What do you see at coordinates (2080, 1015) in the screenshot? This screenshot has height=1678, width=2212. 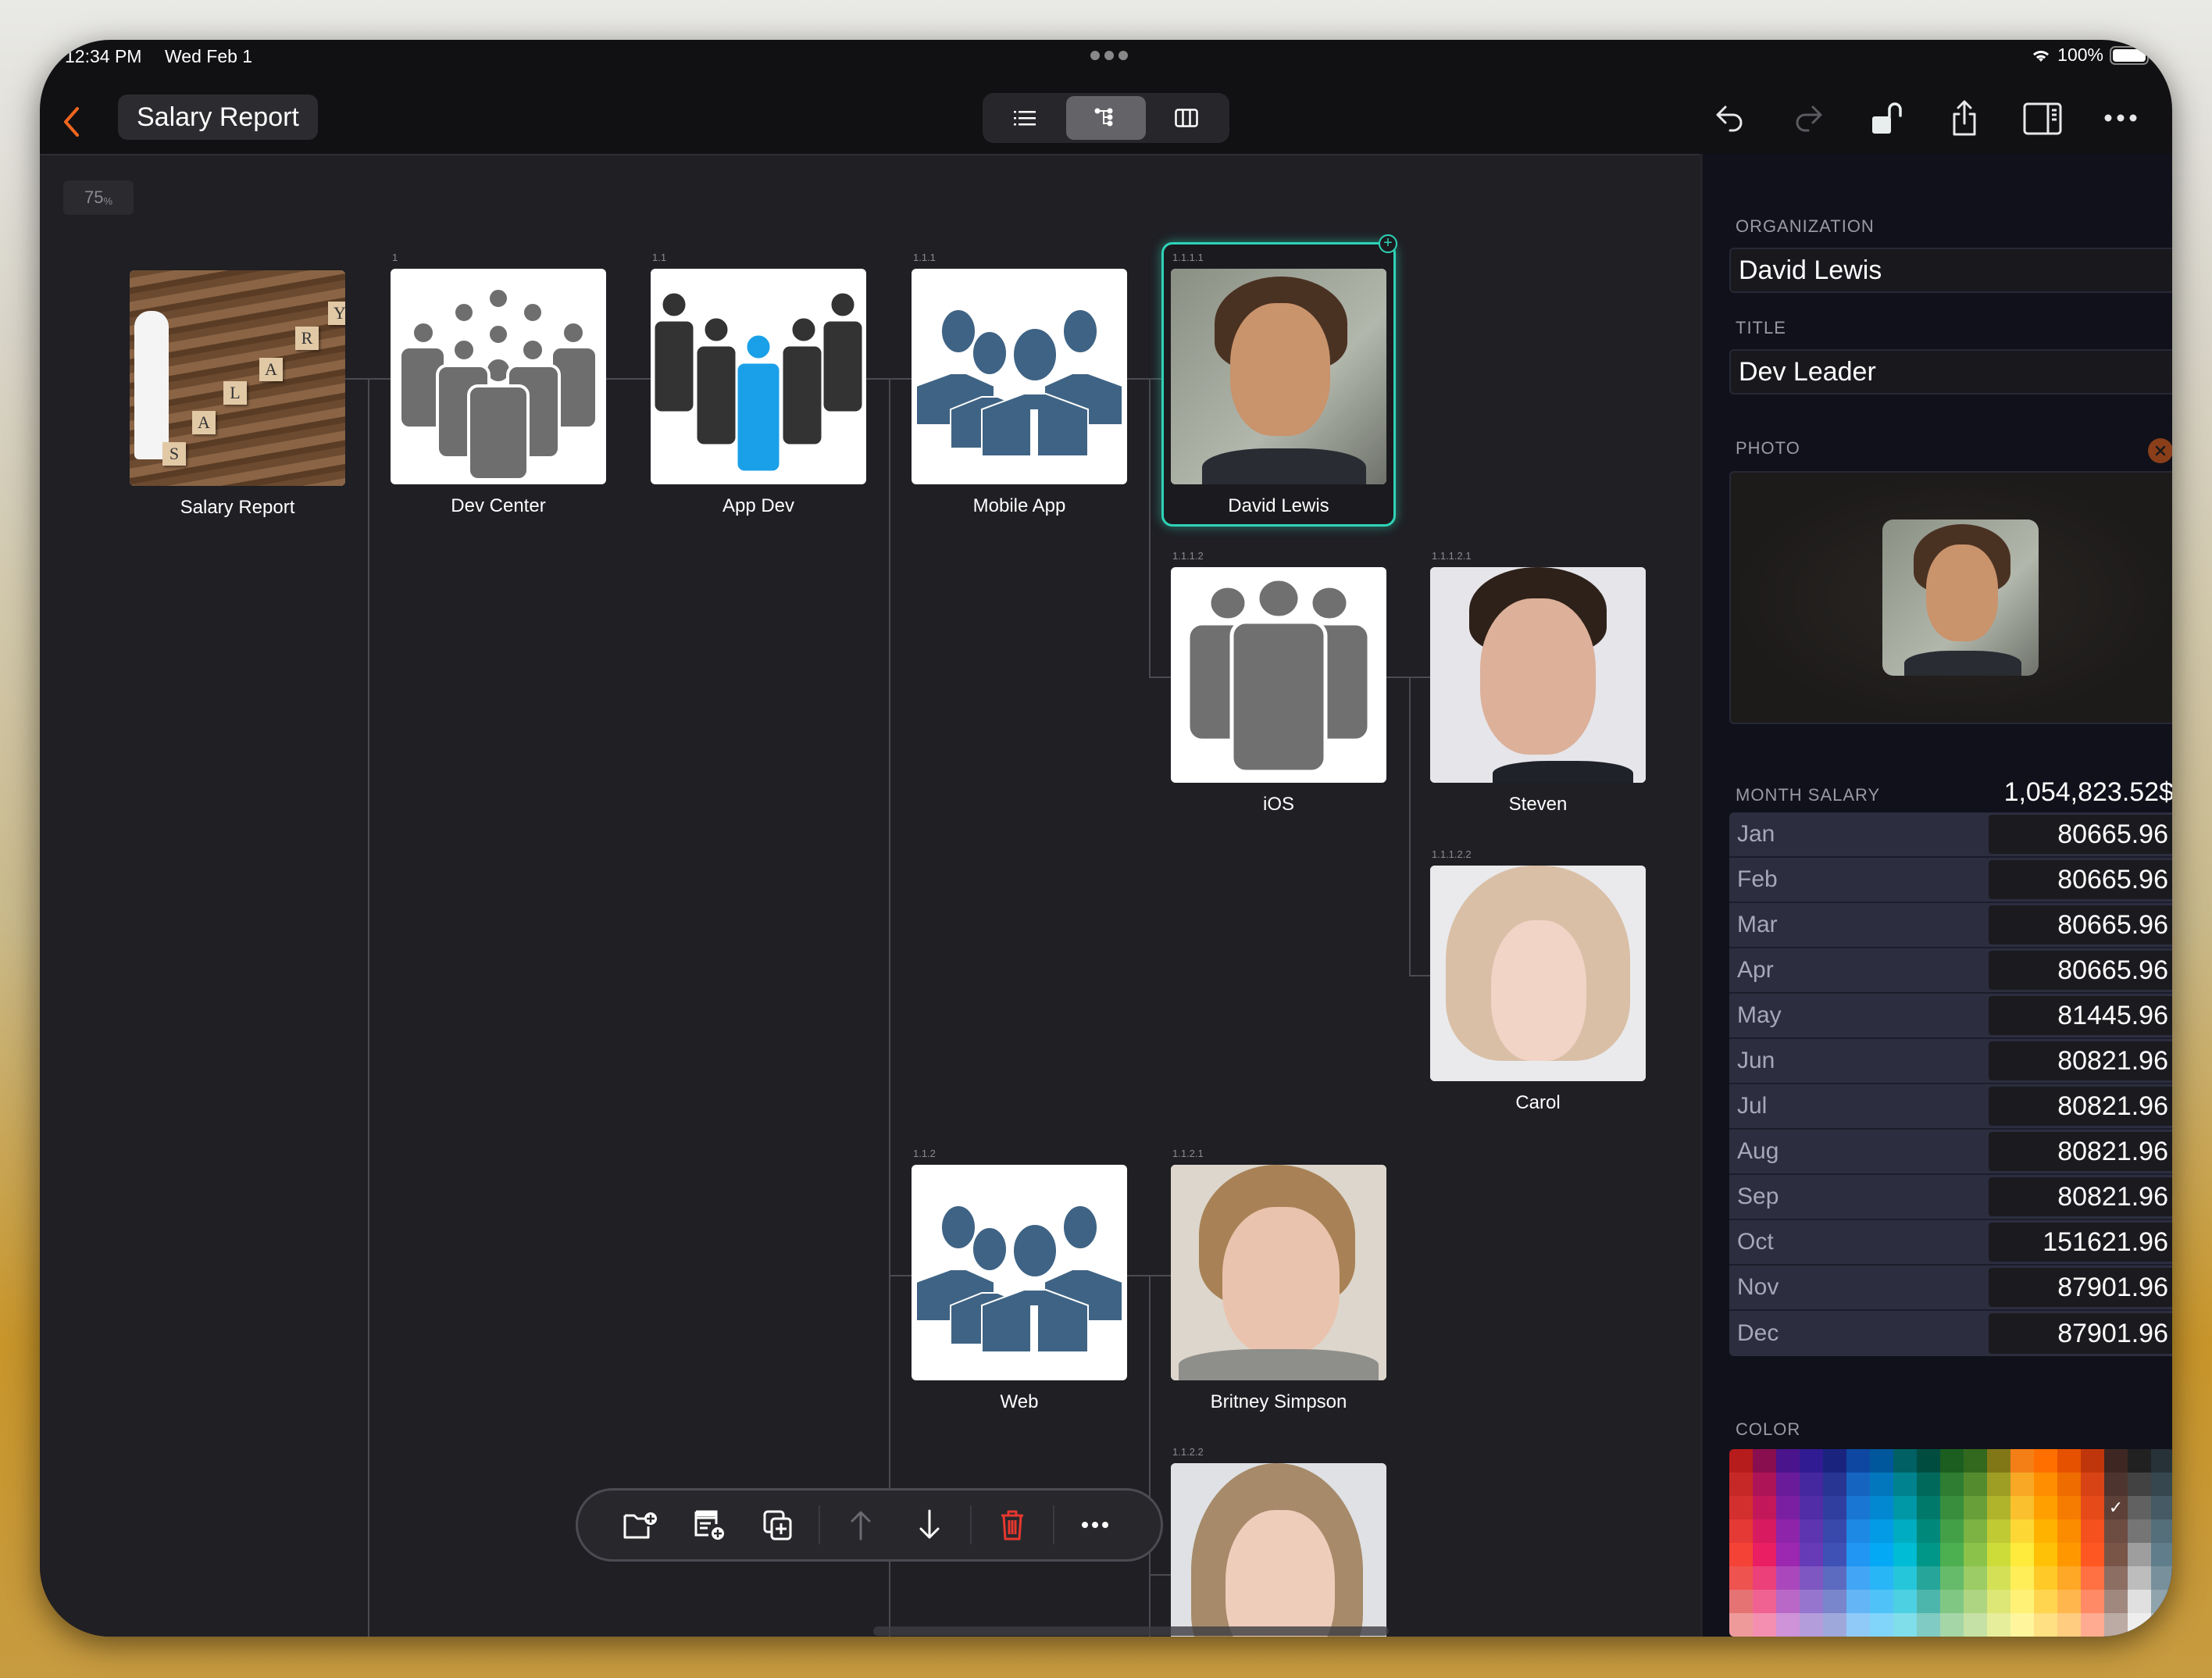 I see `salary-value-field: 81445.96` at bounding box center [2080, 1015].